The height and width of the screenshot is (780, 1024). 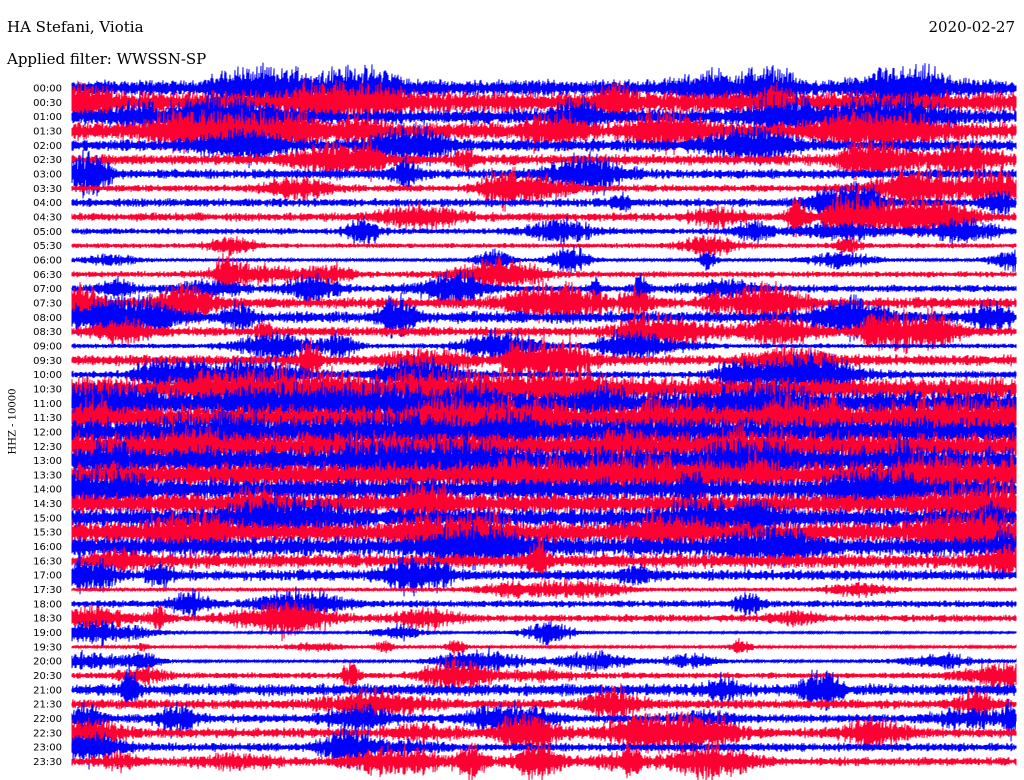 What do you see at coordinates (47, 633) in the screenshot?
I see `row-time-label: 19:00` at bounding box center [47, 633].